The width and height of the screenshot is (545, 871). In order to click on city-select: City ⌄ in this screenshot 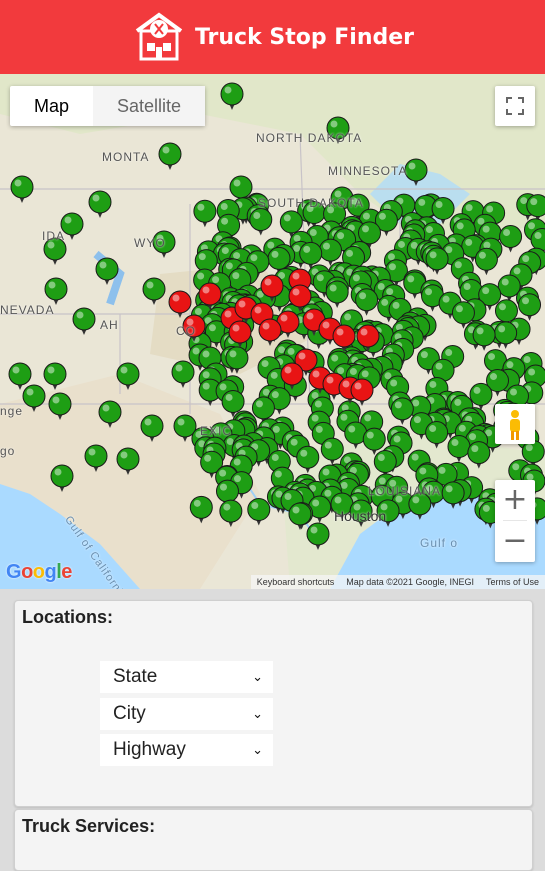, I will do `click(186, 714)`.